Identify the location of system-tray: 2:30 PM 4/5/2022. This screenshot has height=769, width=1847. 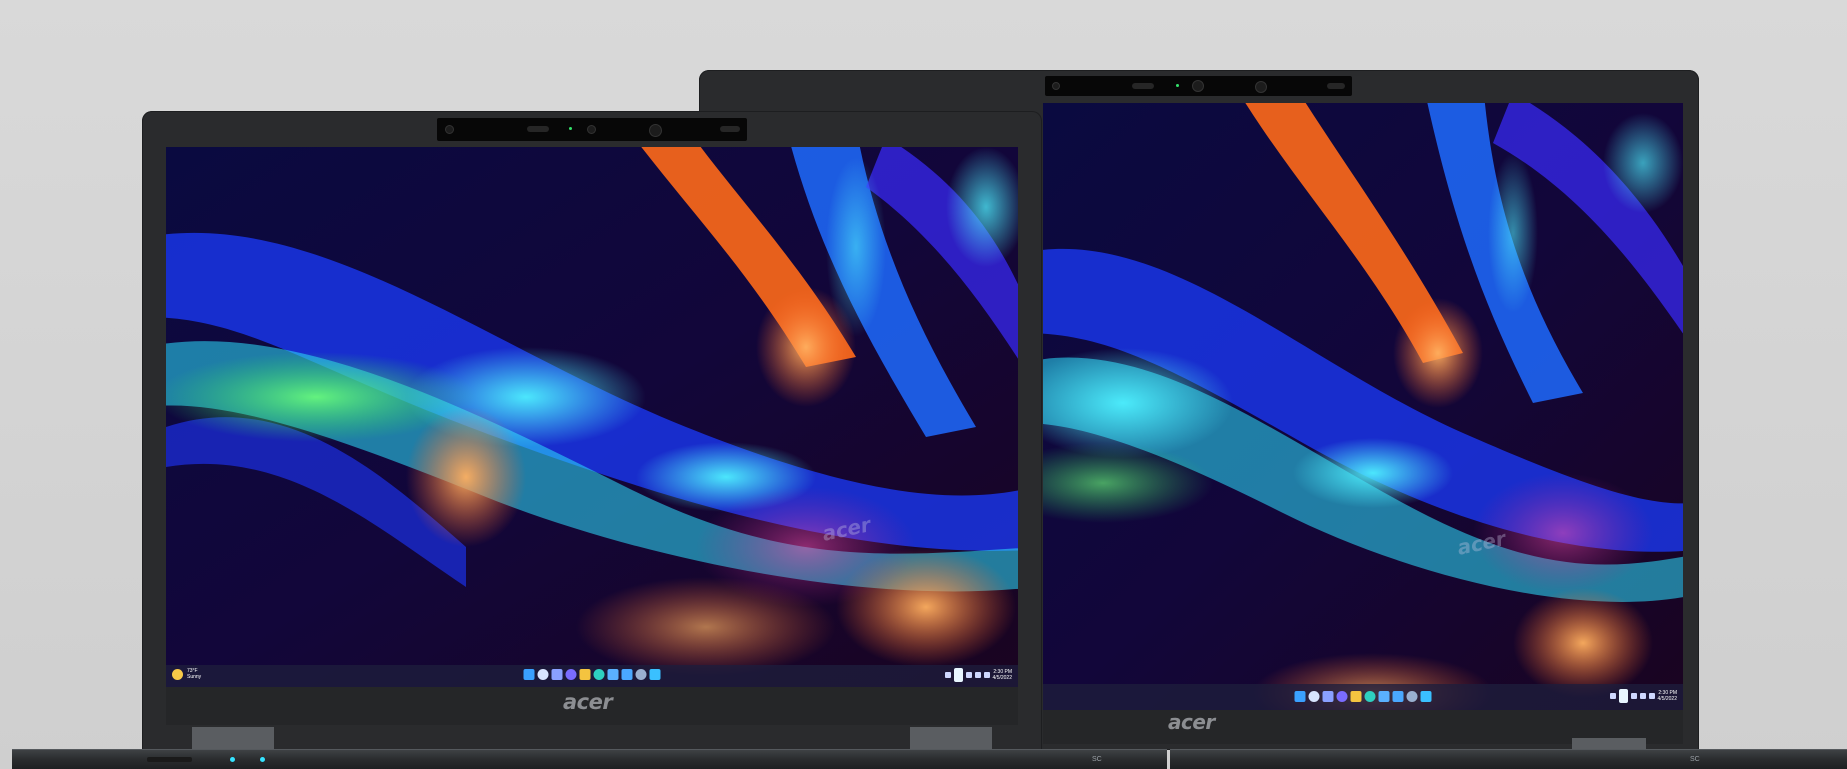
(978, 675).